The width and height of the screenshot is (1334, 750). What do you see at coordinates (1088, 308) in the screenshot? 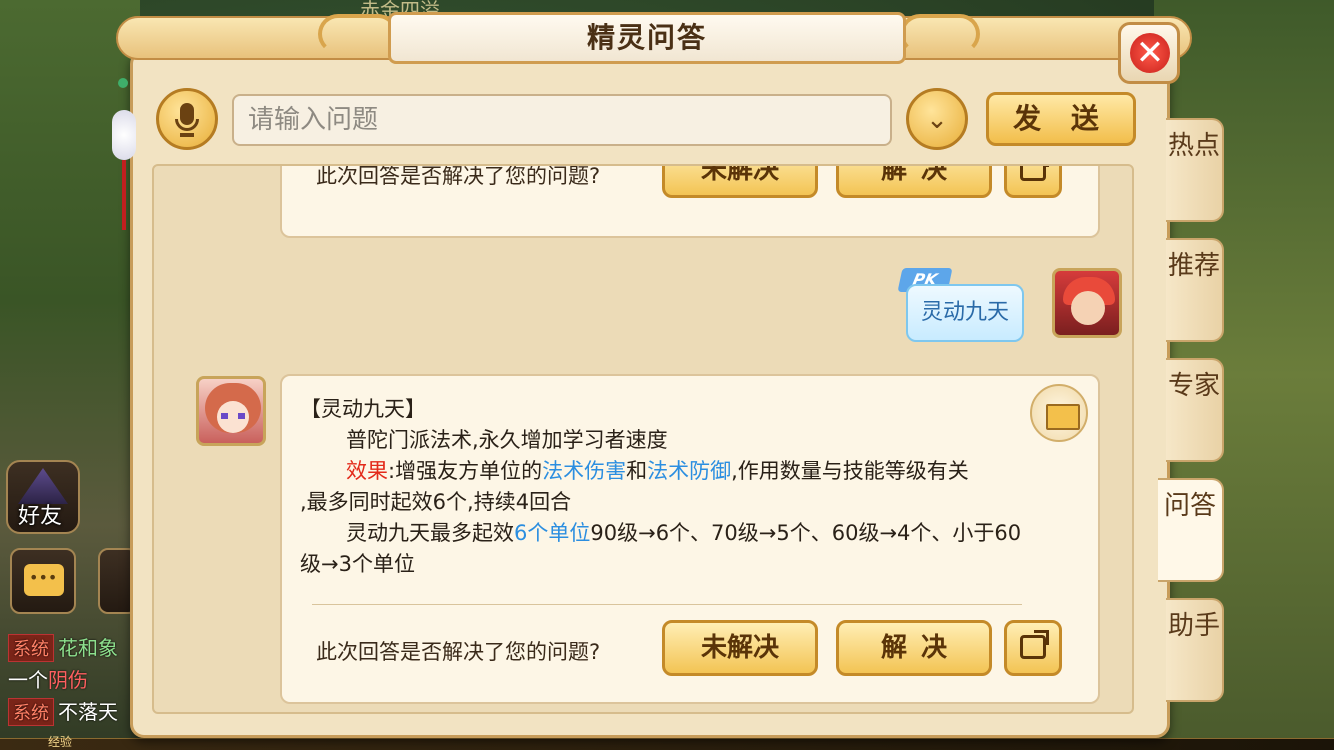
I see `avatar-face` at bounding box center [1088, 308].